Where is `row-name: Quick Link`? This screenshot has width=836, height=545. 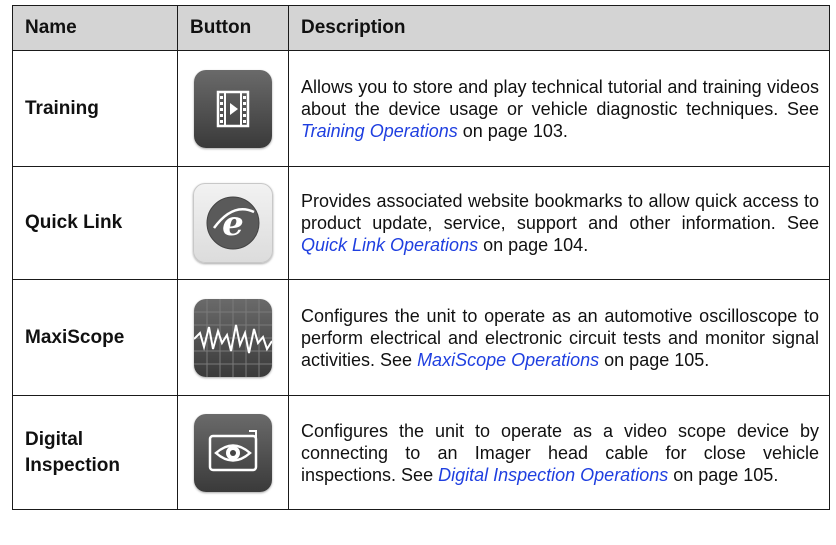 row-name: Quick Link is located at coordinates (95, 223).